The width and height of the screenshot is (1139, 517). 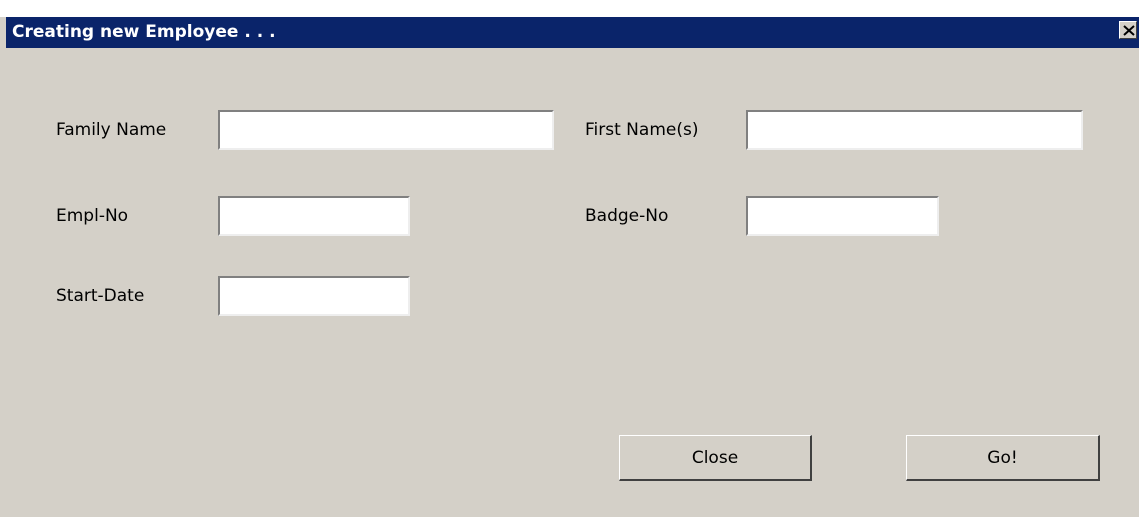 What do you see at coordinates (92, 216) in the screenshot?
I see `empl-no-label: Empl-No` at bounding box center [92, 216].